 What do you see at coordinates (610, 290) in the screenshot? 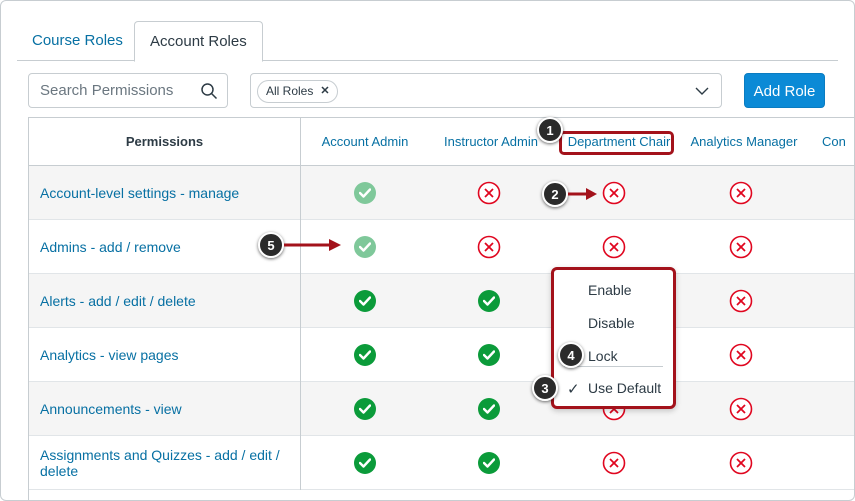
I see `menu-item-enable: Enable` at bounding box center [610, 290].